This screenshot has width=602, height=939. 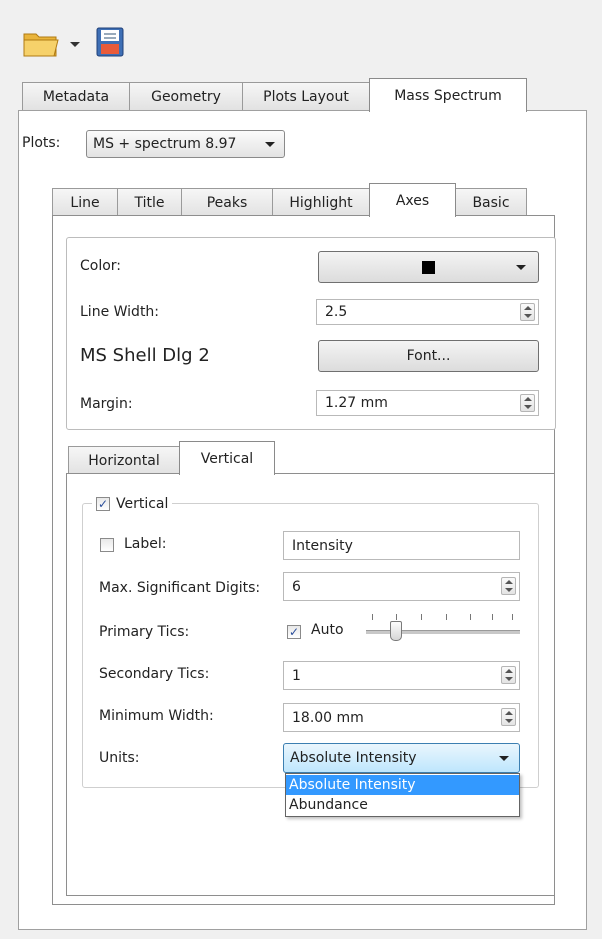 What do you see at coordinates (353, 758) in the screenshot?
I see `units-select-value: Absolute Intensity` at bounding box center [353, 758].